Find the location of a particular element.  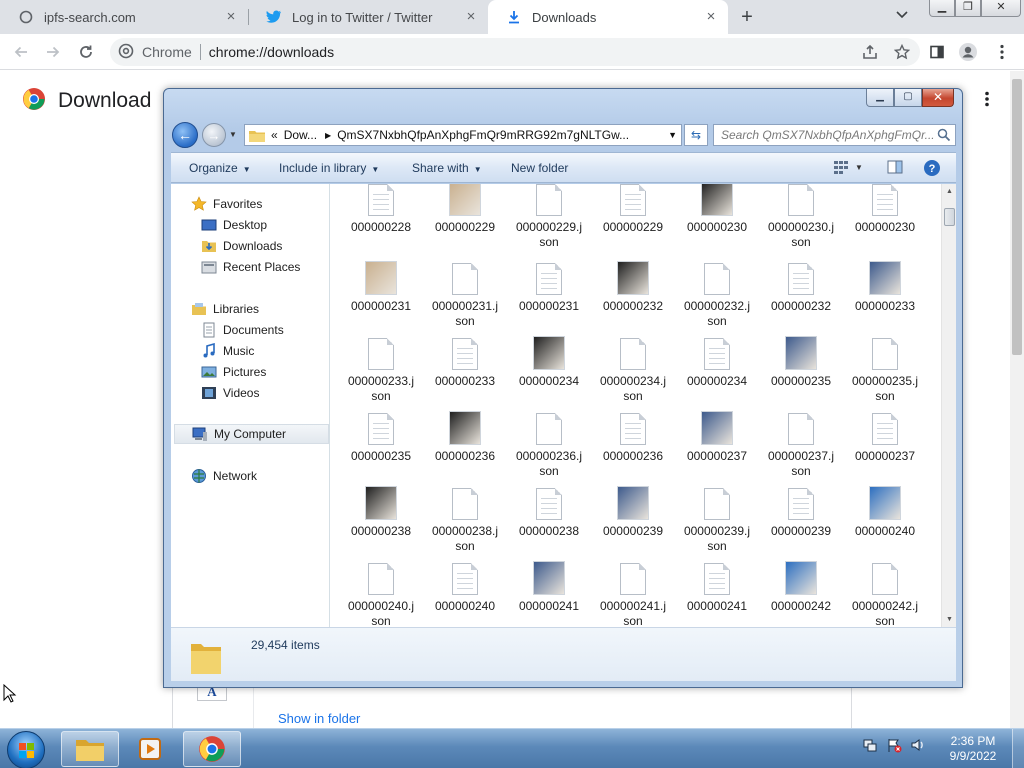

file-item: 000000242 is located at coordinates (801, 586).